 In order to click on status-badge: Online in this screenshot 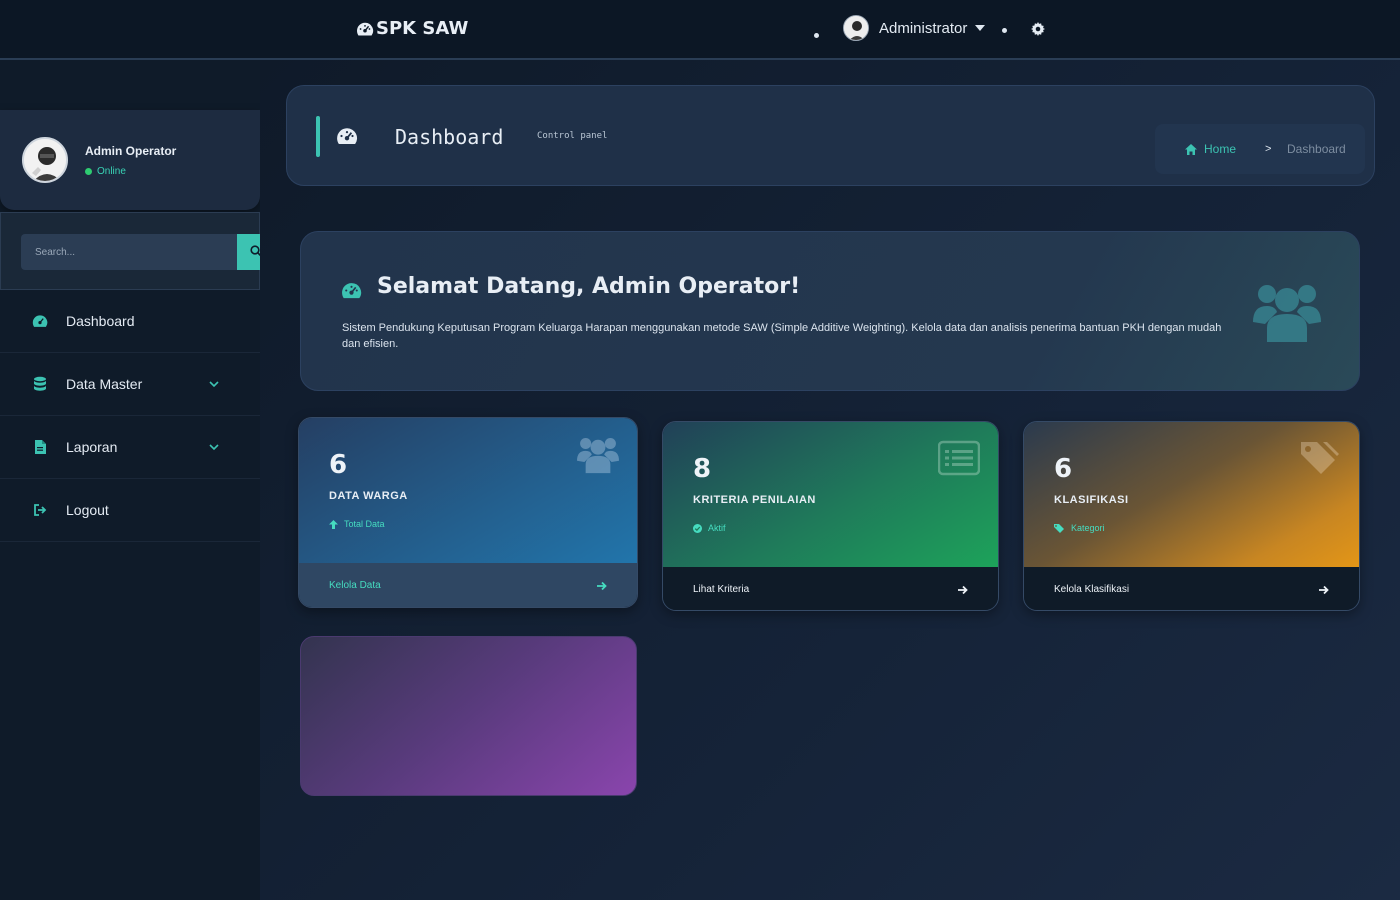, I will do `click(105, 171)`.